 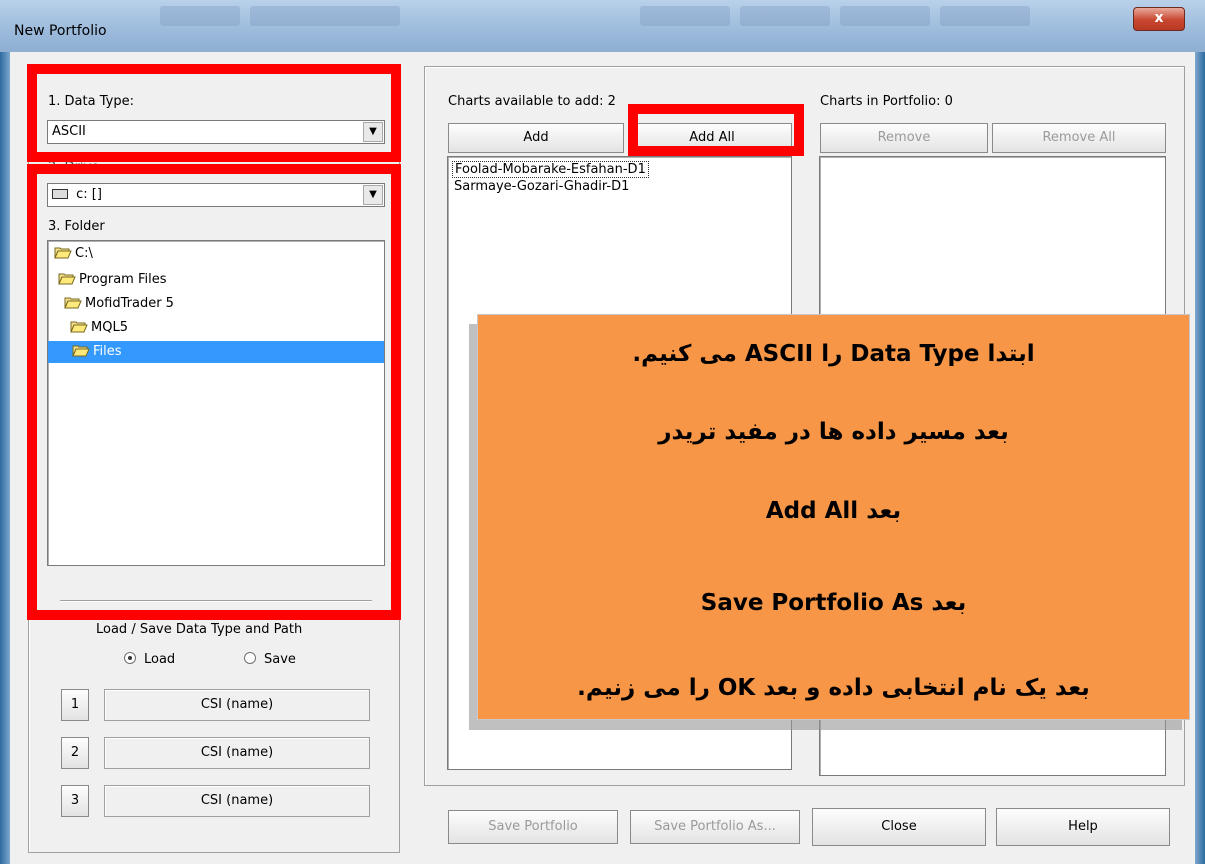 What do you see at coordinates (160, 659) in the screenshot?
I see `load-radio-label: Load` at bounding box center [160, 659].